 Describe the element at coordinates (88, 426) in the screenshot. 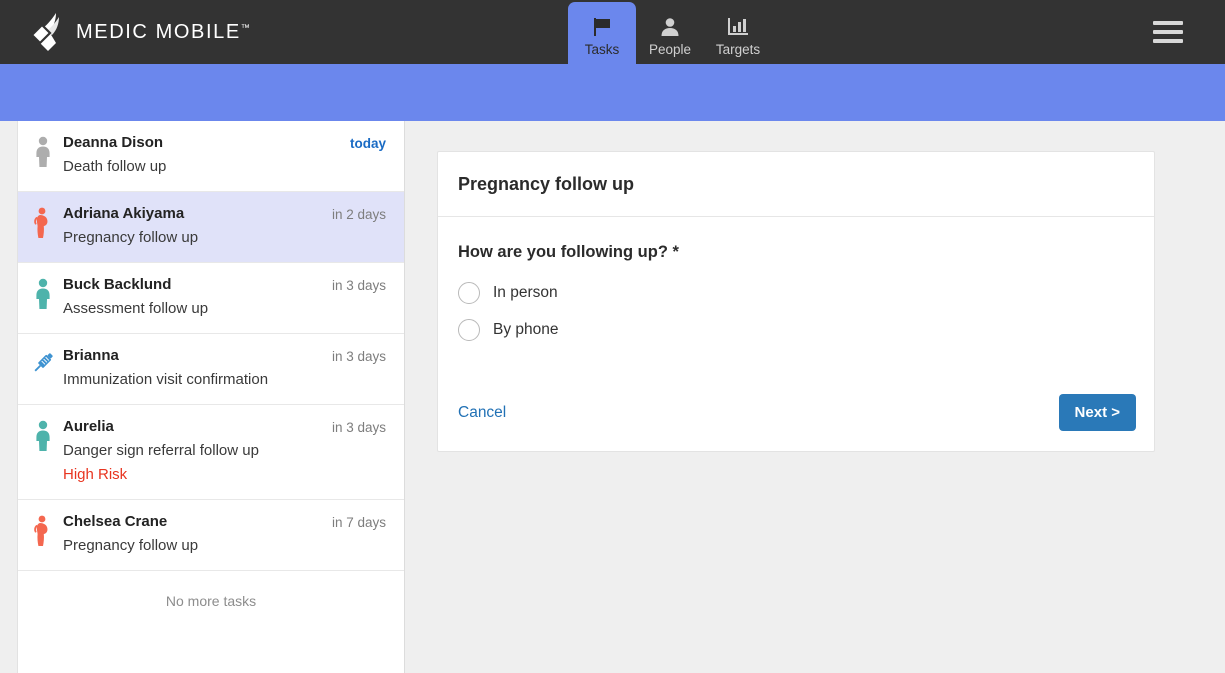

I see `task-person-name: Aurelia` at that location.